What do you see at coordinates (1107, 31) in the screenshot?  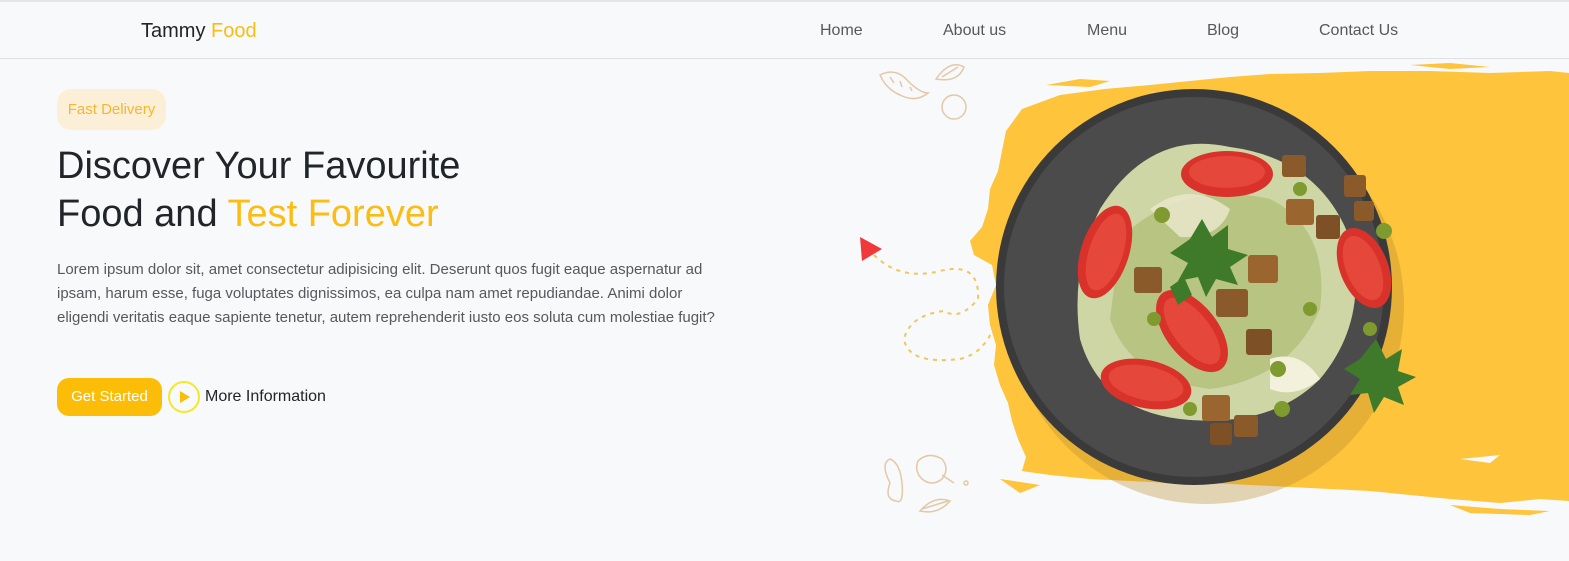 I see `nav-menu: Menu` at bounding box center [1107, 31].